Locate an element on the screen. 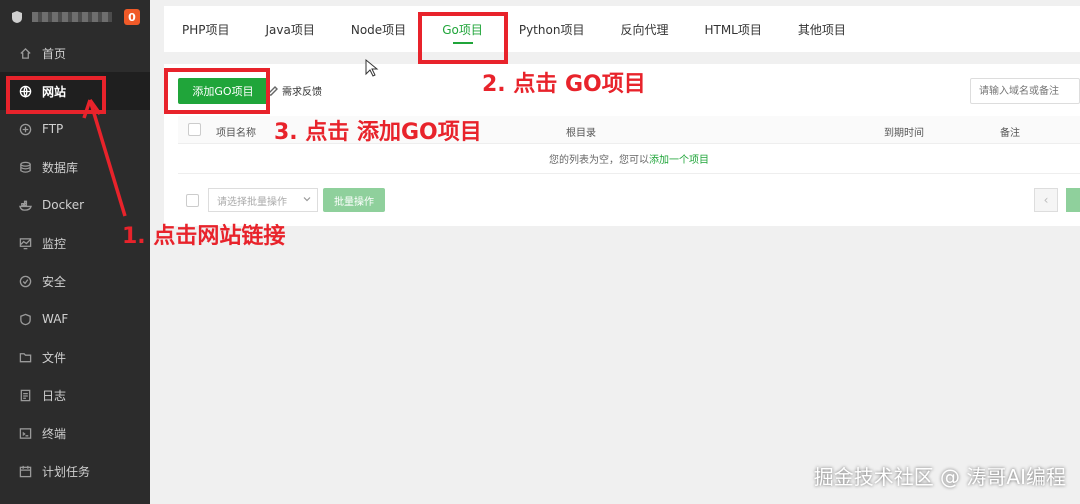  waf-icon is located at coordinates (25, 319).